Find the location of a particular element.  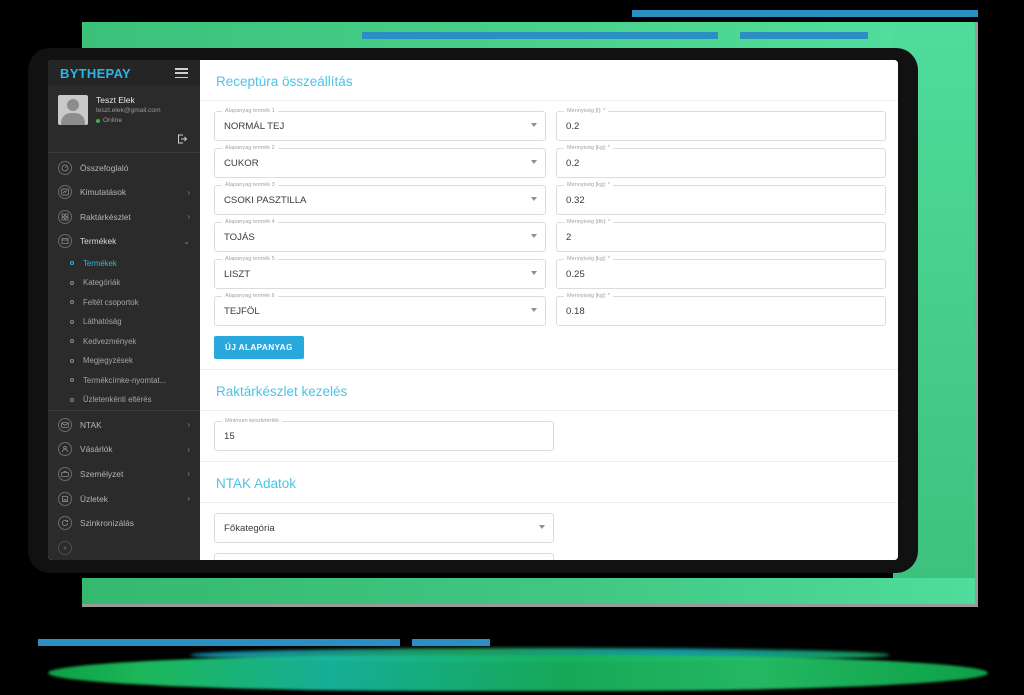

sidebar-subitem-uzletenkenti-elteres: Üzletenkénti eltérés is located at coordinates (124, 400).